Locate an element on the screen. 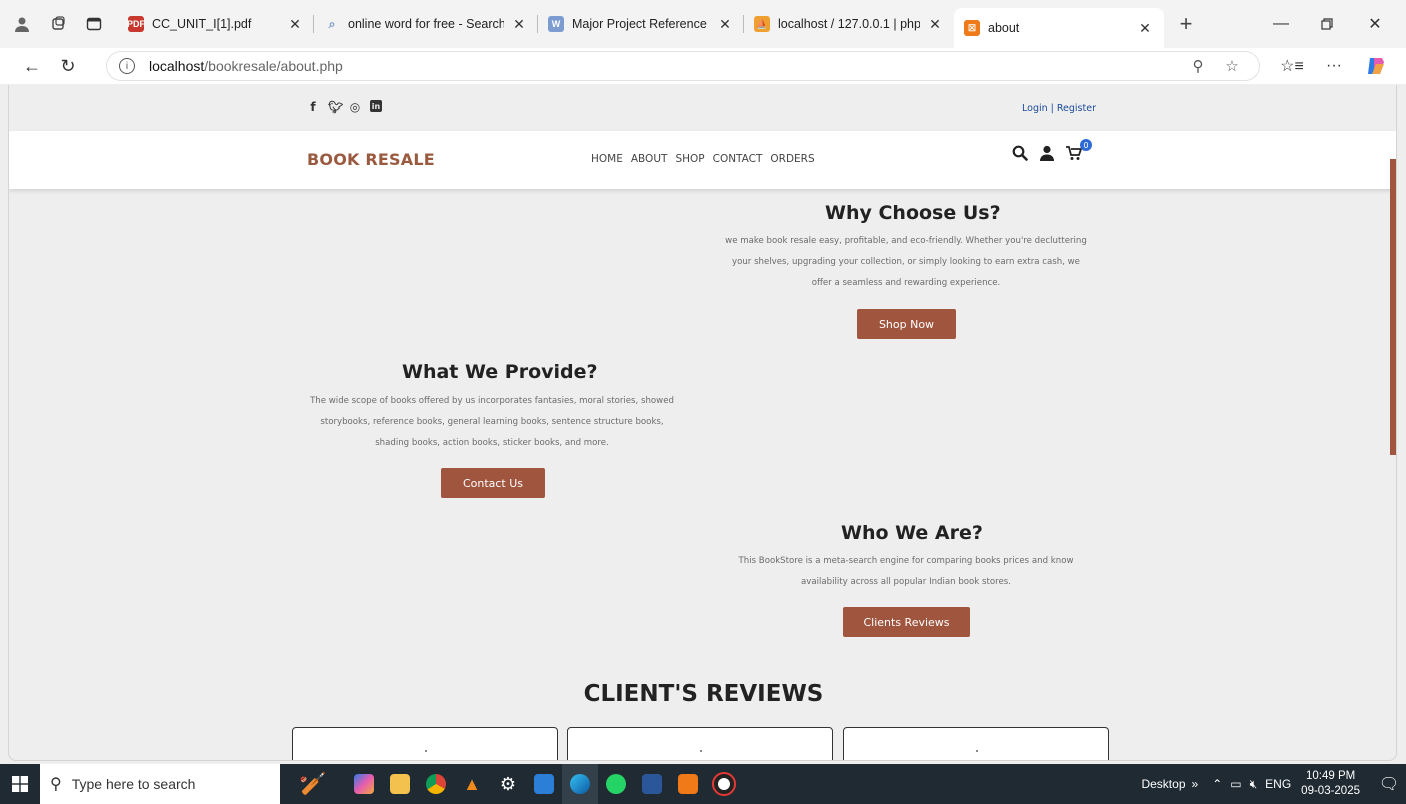  taskbar-search-placeholder: Type here to search is located at coordinates (133, 784).